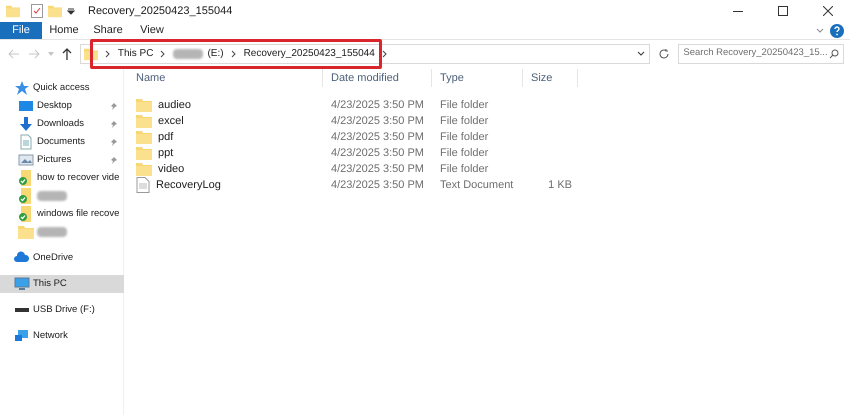 Image resolution: width=850 pixels, height=415 pixels. Describe the element at coordinates (171, 121) in the screenshot. I see `file-name: excel` at that location.